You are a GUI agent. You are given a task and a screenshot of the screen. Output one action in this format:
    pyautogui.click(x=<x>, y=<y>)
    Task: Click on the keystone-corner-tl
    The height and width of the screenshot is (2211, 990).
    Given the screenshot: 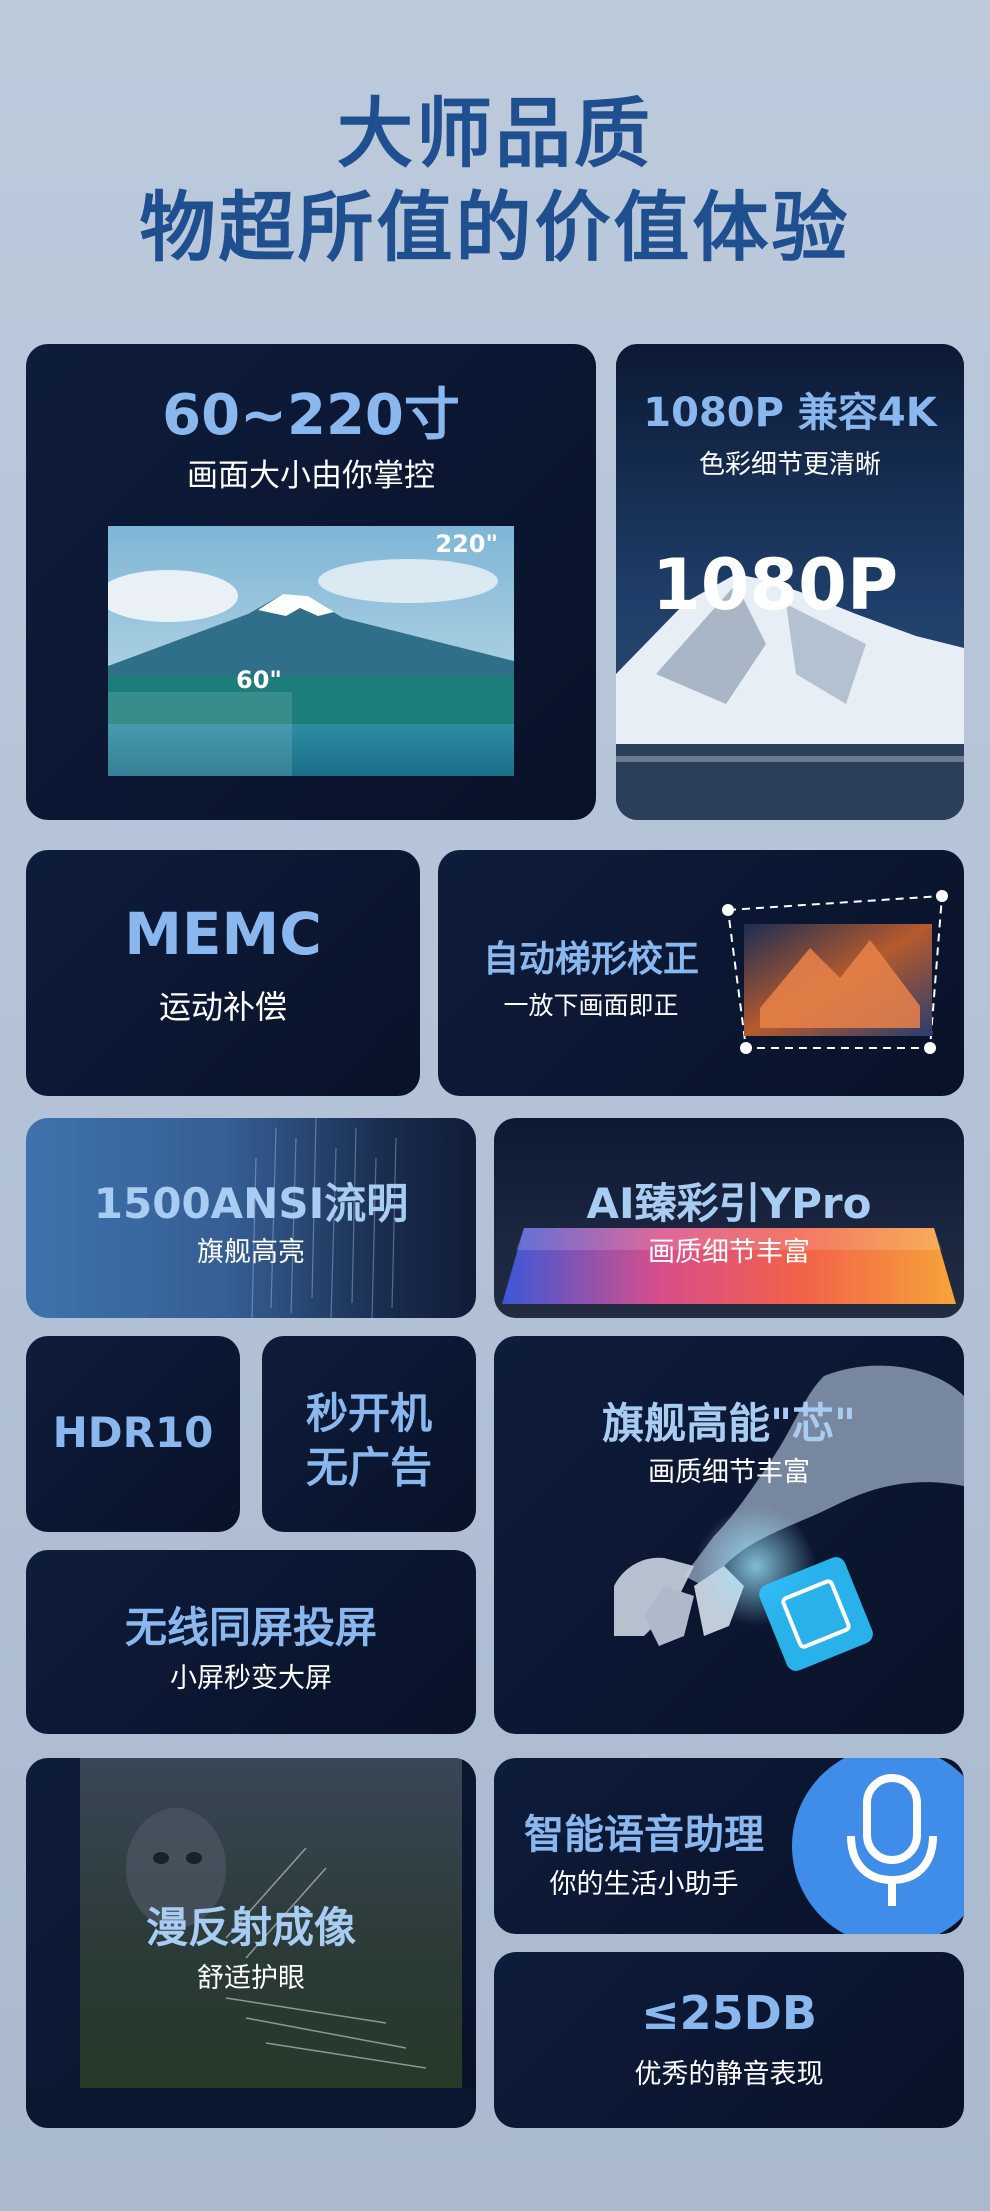 What is the action you would take?
    pyautogui.click(x=728, y=910)
    